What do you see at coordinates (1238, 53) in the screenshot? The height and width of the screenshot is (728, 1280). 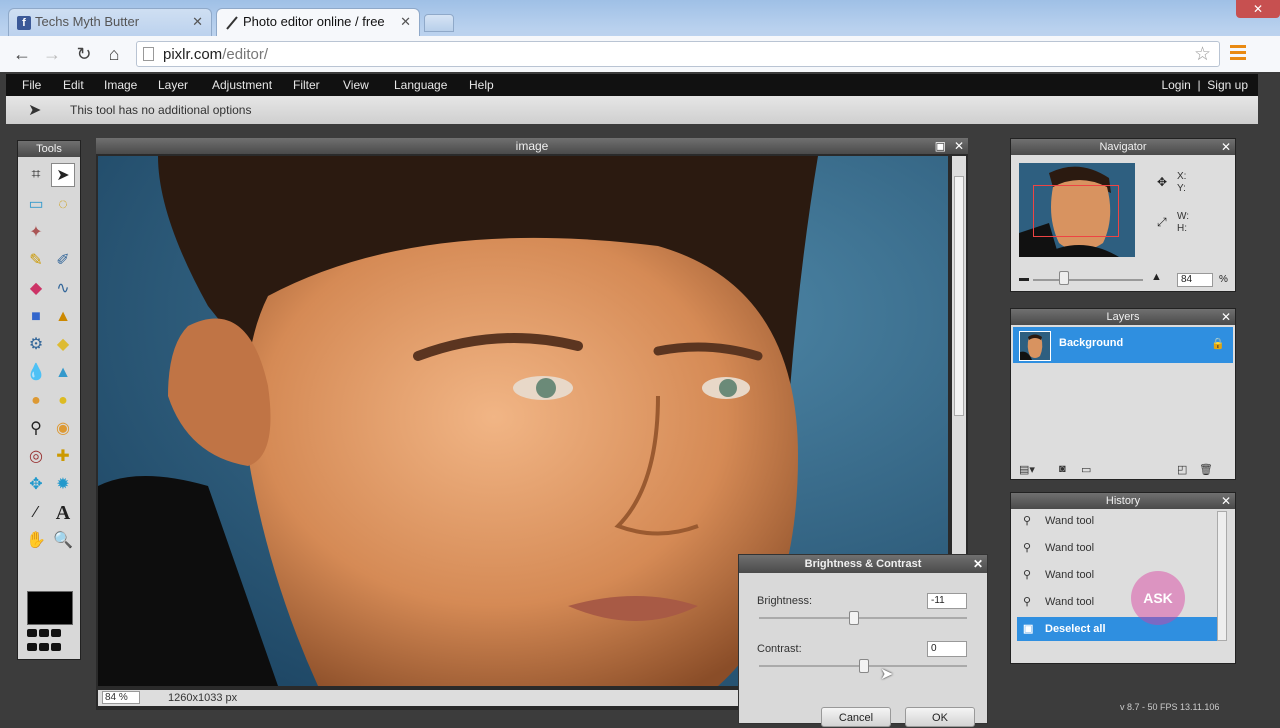 I see `chrome-menu-icon` at bounding box center [1238, 53].